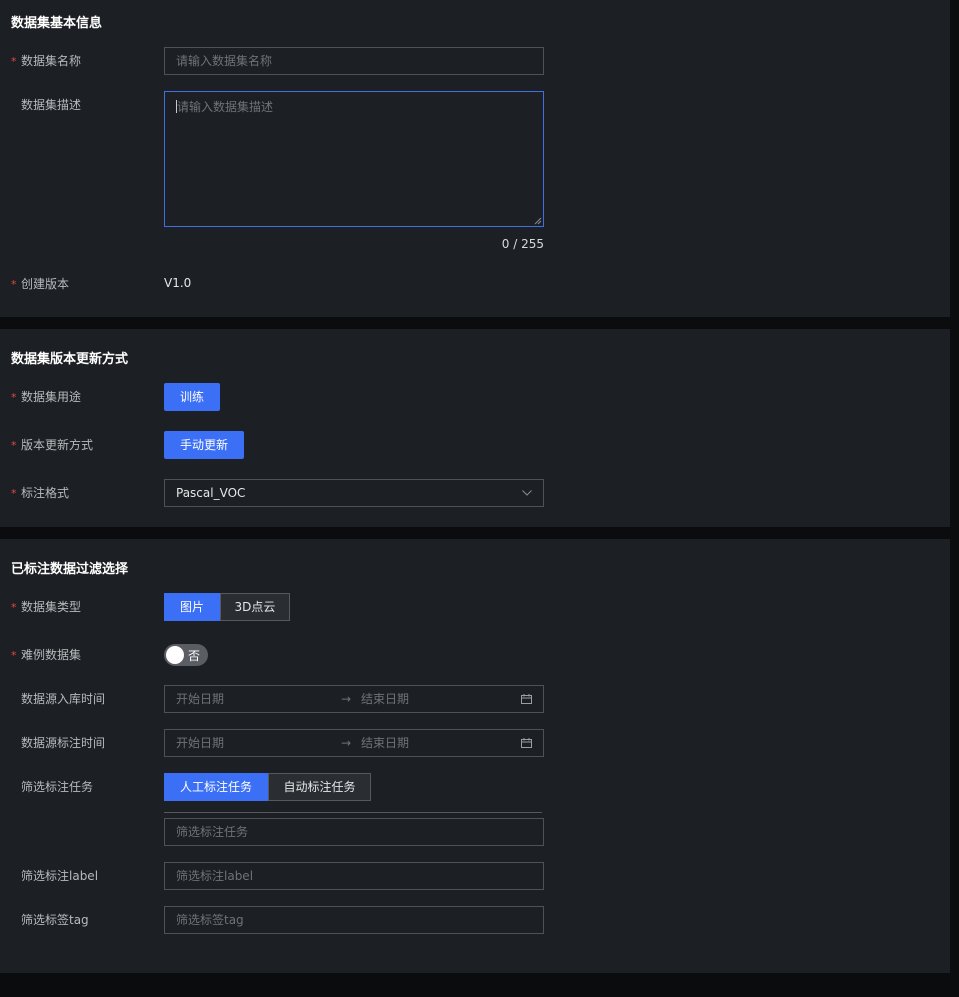 The width and height of the screenshot is (959, 997). Describe the element at coordinates (212, 832) in the screenshot. I see `task-filter-placeholder: 筛选标注任务` at that location.